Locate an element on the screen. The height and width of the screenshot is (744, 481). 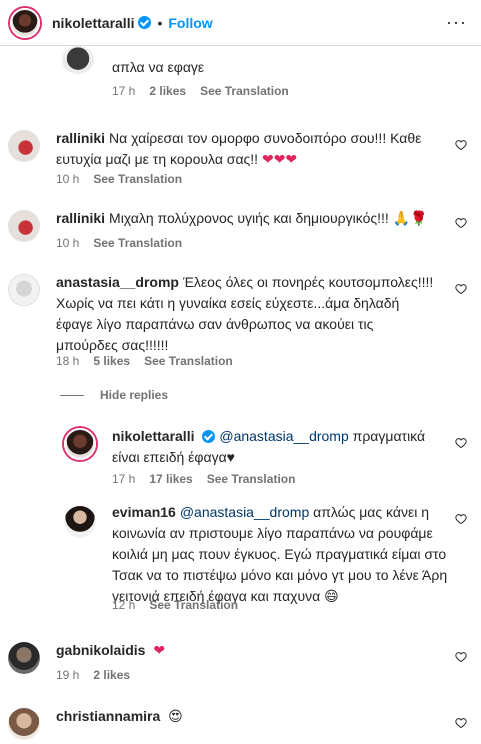
comment-meta: 18 h 5 likes See Translation is located at coordinates (144, 361).